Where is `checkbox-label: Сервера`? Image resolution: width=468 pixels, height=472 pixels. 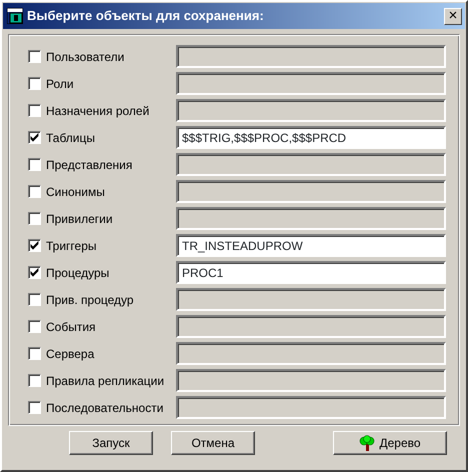
checkbox-label: Сервера is located at coordinates (70, 354).